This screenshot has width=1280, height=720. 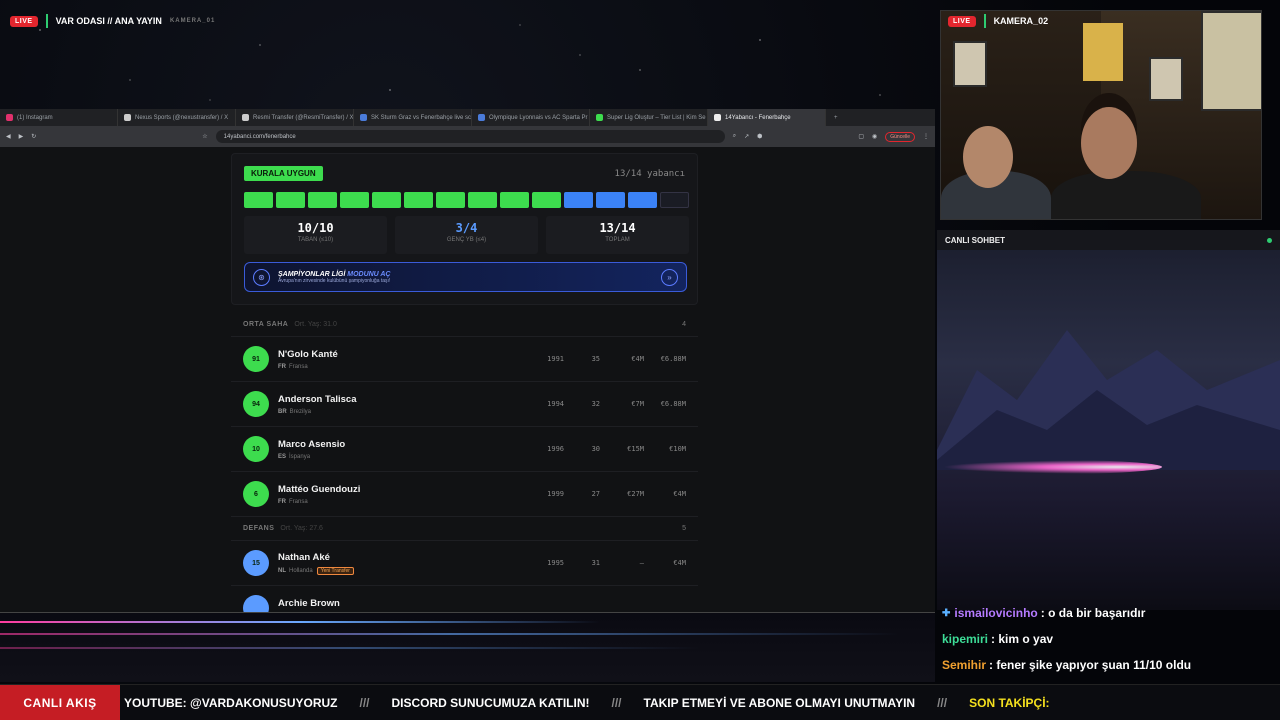 I want to click on section-title: DEFANS, so click(x=259, y=528).